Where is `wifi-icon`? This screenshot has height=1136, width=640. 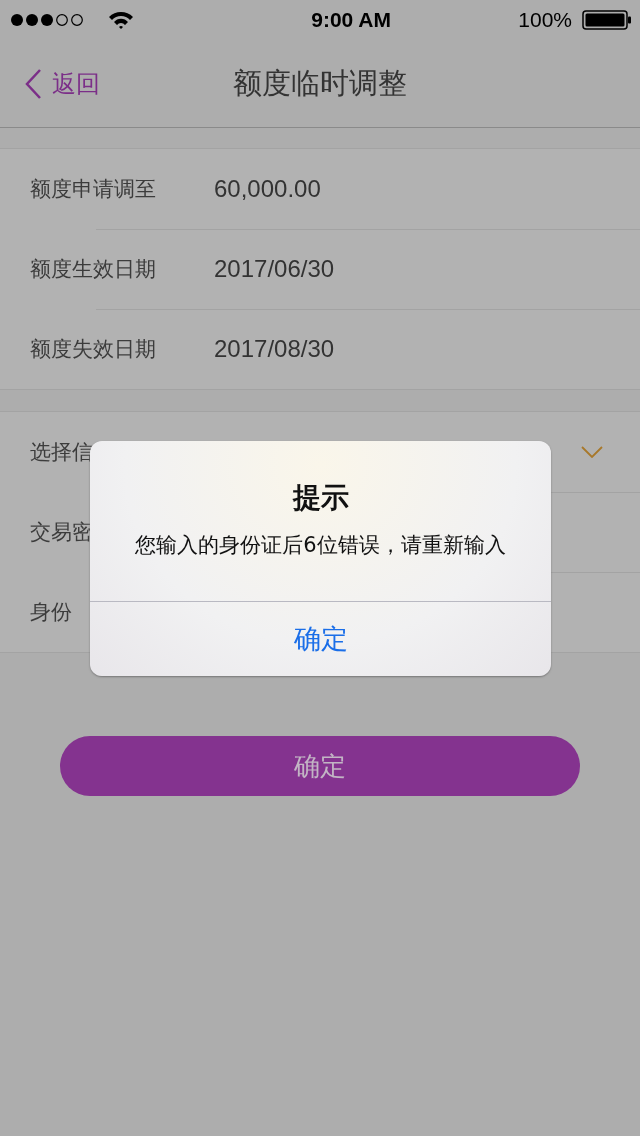
wifi-icon is located at coordinates (121, 20).